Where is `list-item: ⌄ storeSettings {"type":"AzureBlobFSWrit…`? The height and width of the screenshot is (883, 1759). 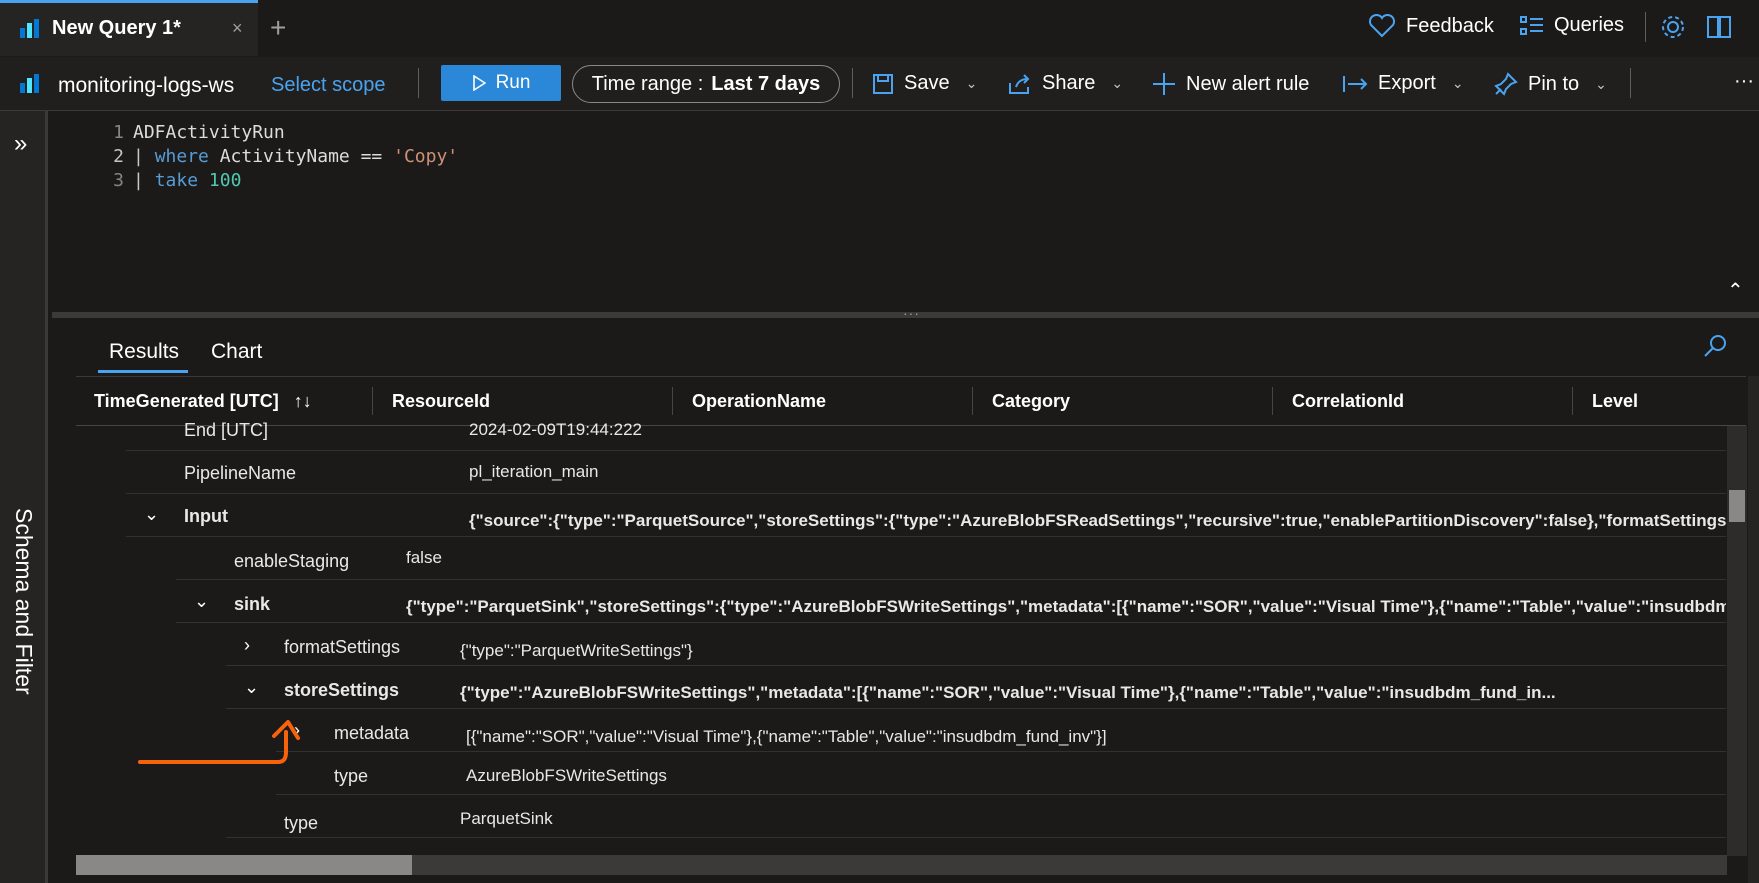 list-item: ⌄ storeSettings {"type":"AzureBlobFSWrit… is located at coordinates (976, 687).